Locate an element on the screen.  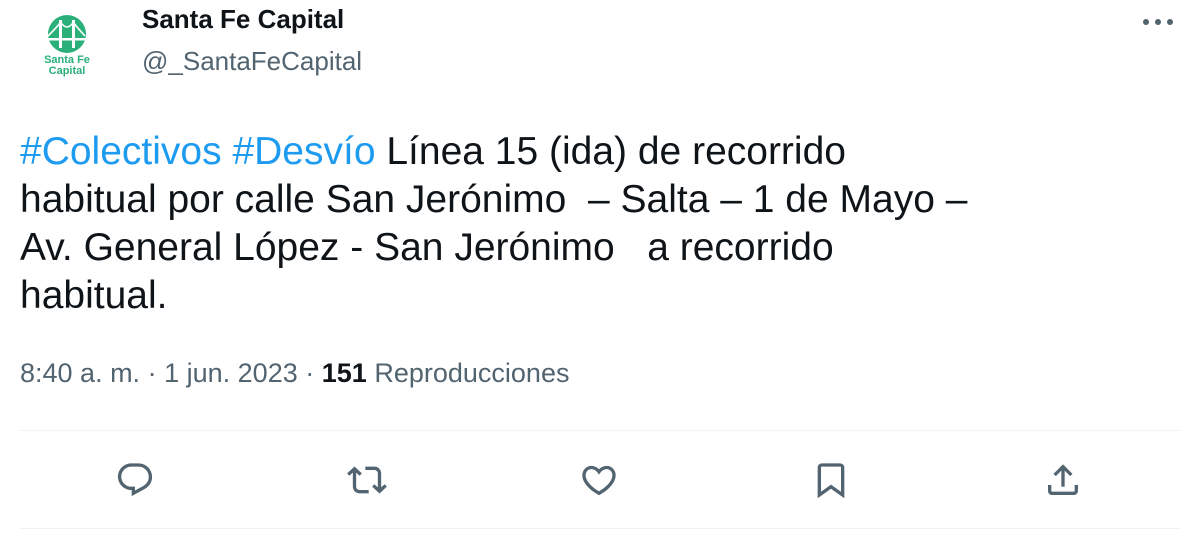
avatar: Santa Fe Capital is located at coordinates (67, 45).